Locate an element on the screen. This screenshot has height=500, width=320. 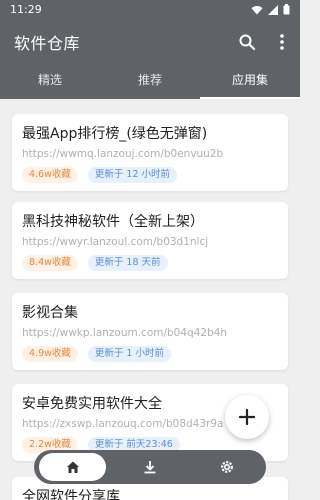
item-url: https://zxswp.lanzouq.com/b08d43r9a is located at coordinates (123, 424).